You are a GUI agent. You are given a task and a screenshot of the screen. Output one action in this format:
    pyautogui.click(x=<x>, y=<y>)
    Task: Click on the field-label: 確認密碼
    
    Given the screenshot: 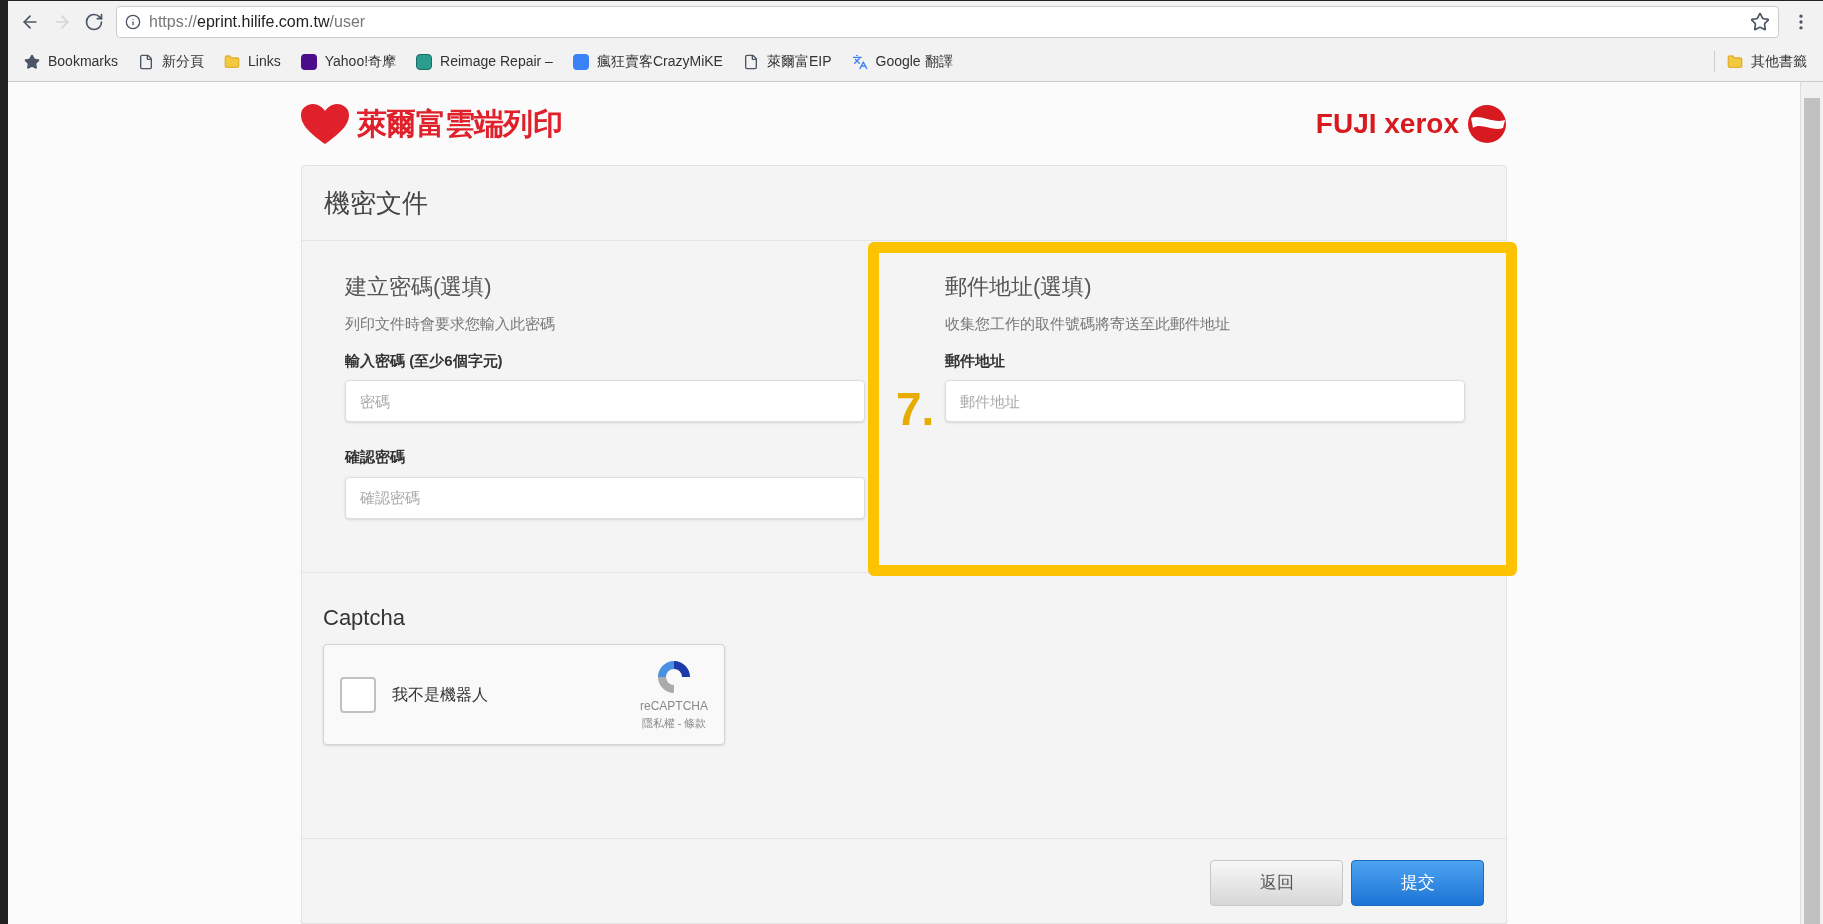 What is the action you would take?
    pyautogui.click(x=375, y=457)
    